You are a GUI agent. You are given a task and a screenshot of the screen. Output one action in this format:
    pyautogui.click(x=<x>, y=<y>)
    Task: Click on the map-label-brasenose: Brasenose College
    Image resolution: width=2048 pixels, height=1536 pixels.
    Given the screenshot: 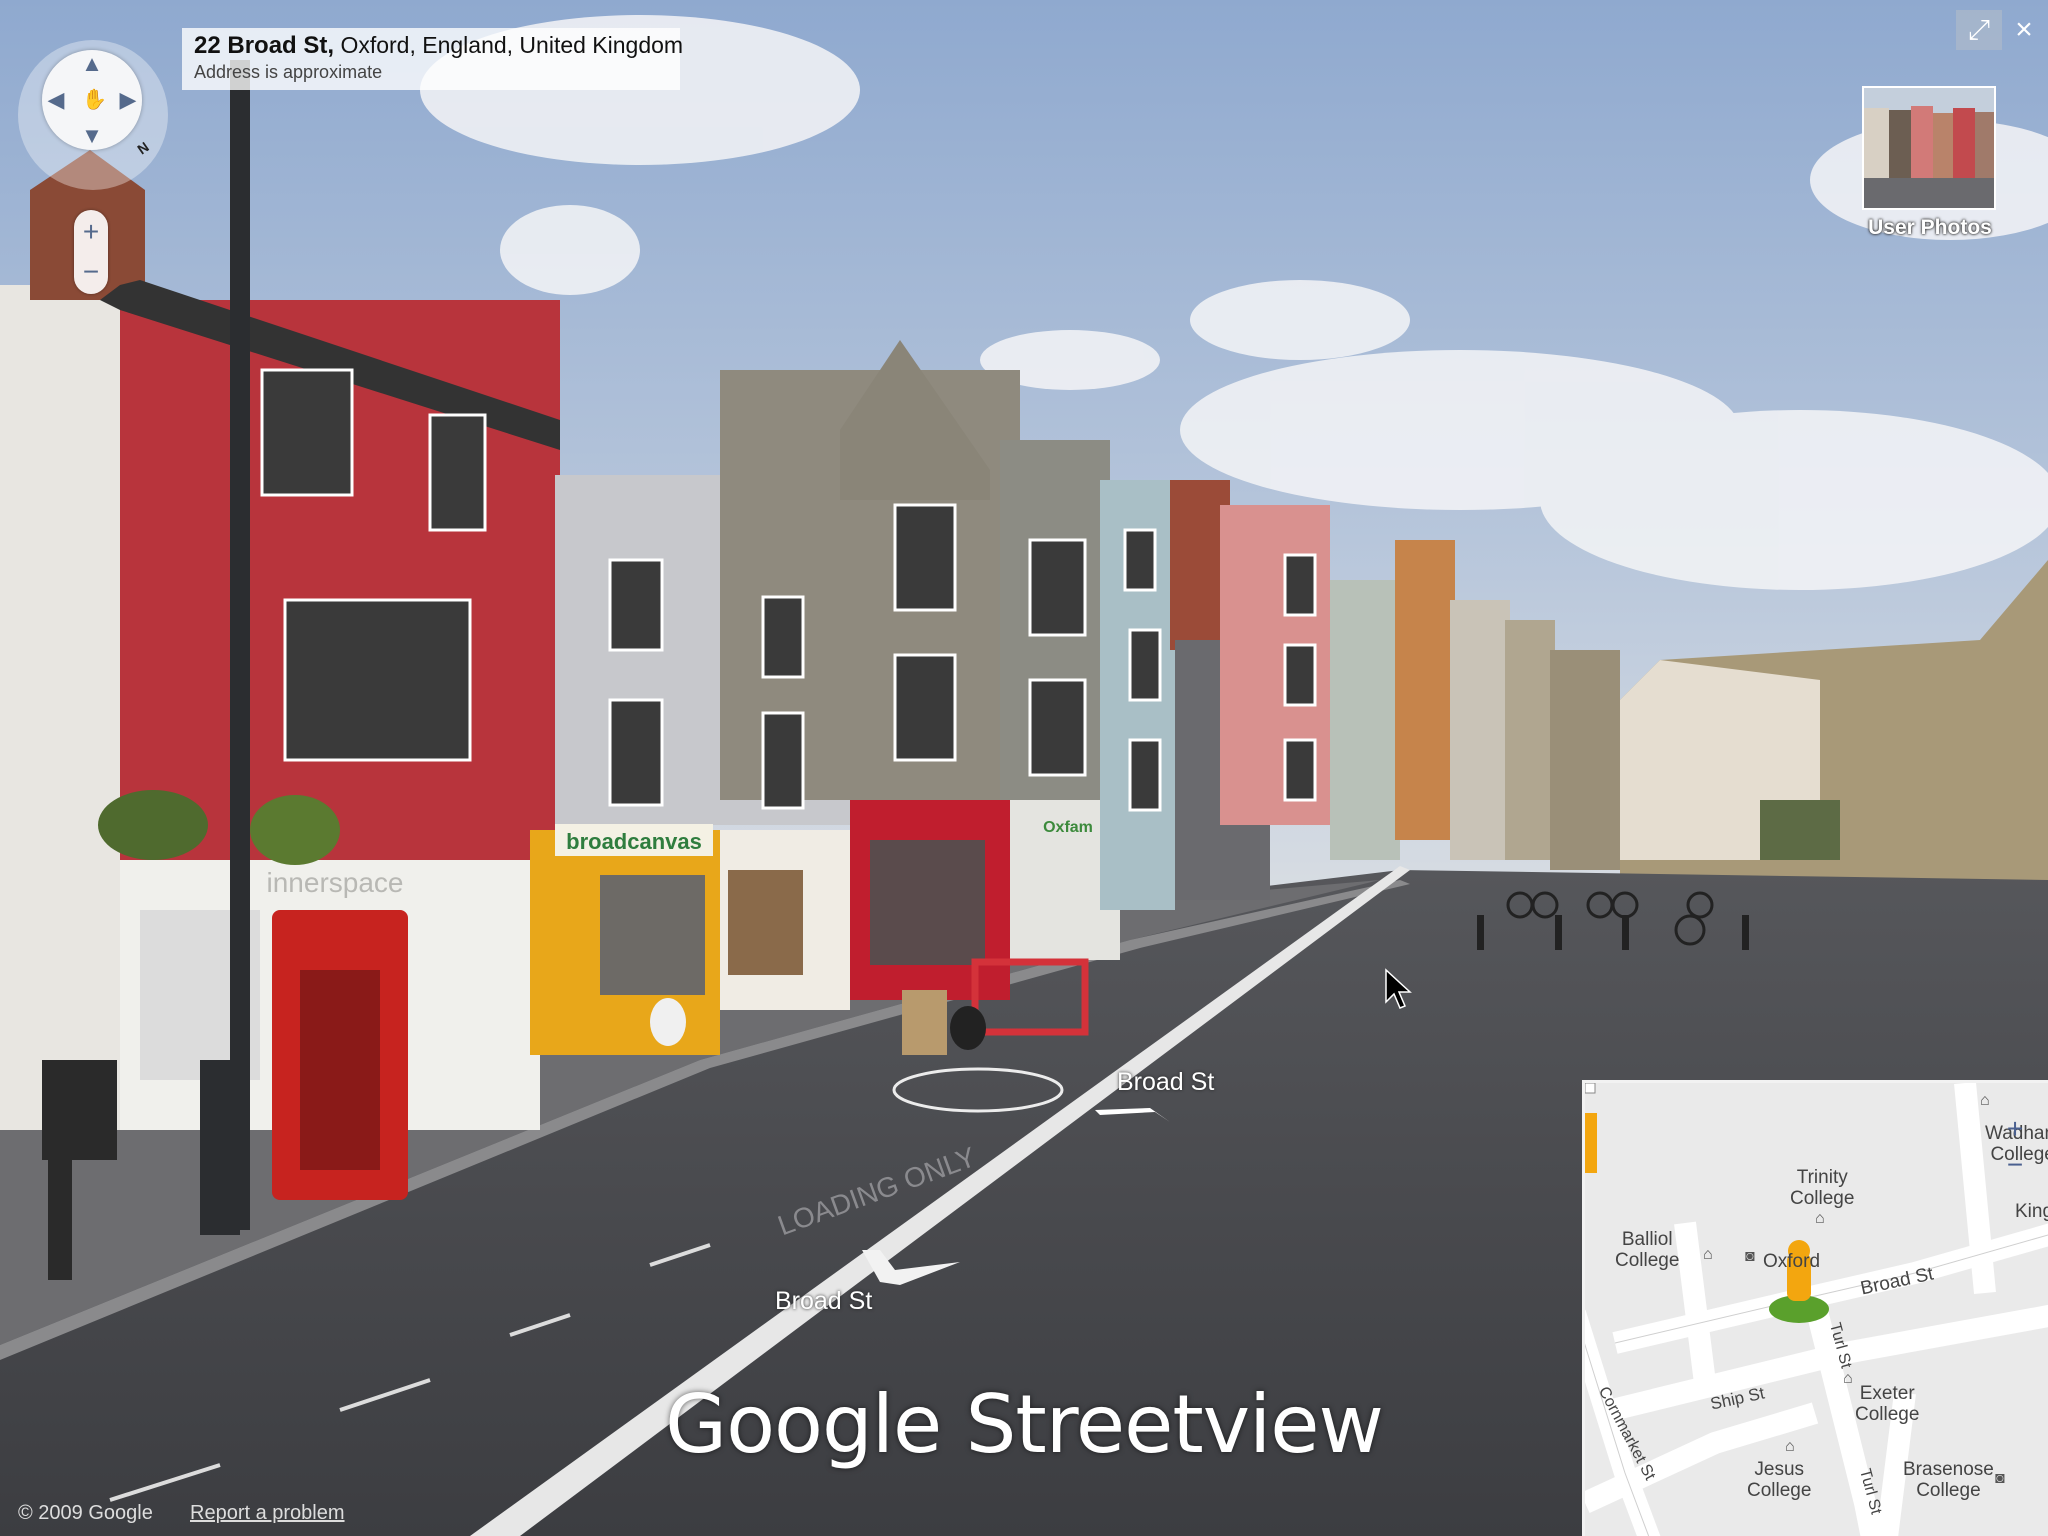 What is the action you would take?
    pyautogui.click(x=1948, y=1480)
    